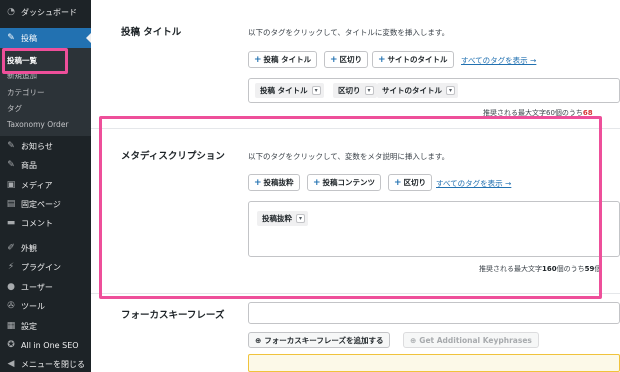 This screenshot has height=372, width=620. I want to click on menu-tools: ✇ ツール, so click(45, 306).